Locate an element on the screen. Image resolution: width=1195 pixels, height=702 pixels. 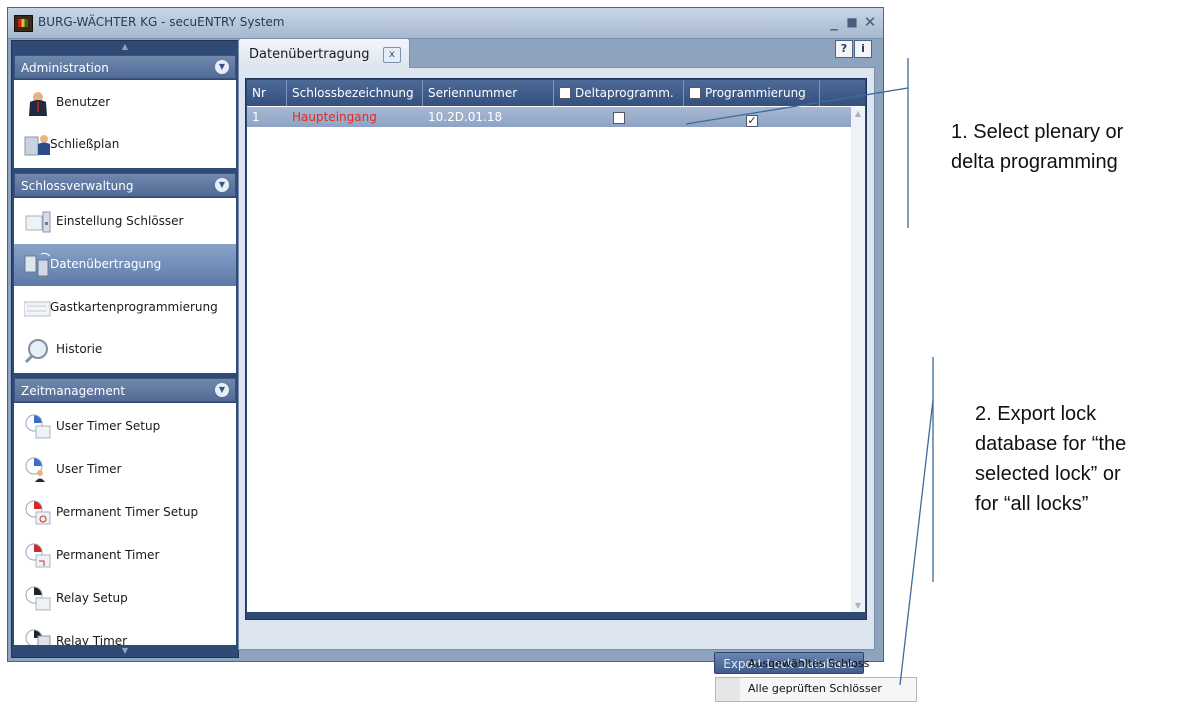
annotation-line: 2. Export lock is located at coordinates (1036, 414).